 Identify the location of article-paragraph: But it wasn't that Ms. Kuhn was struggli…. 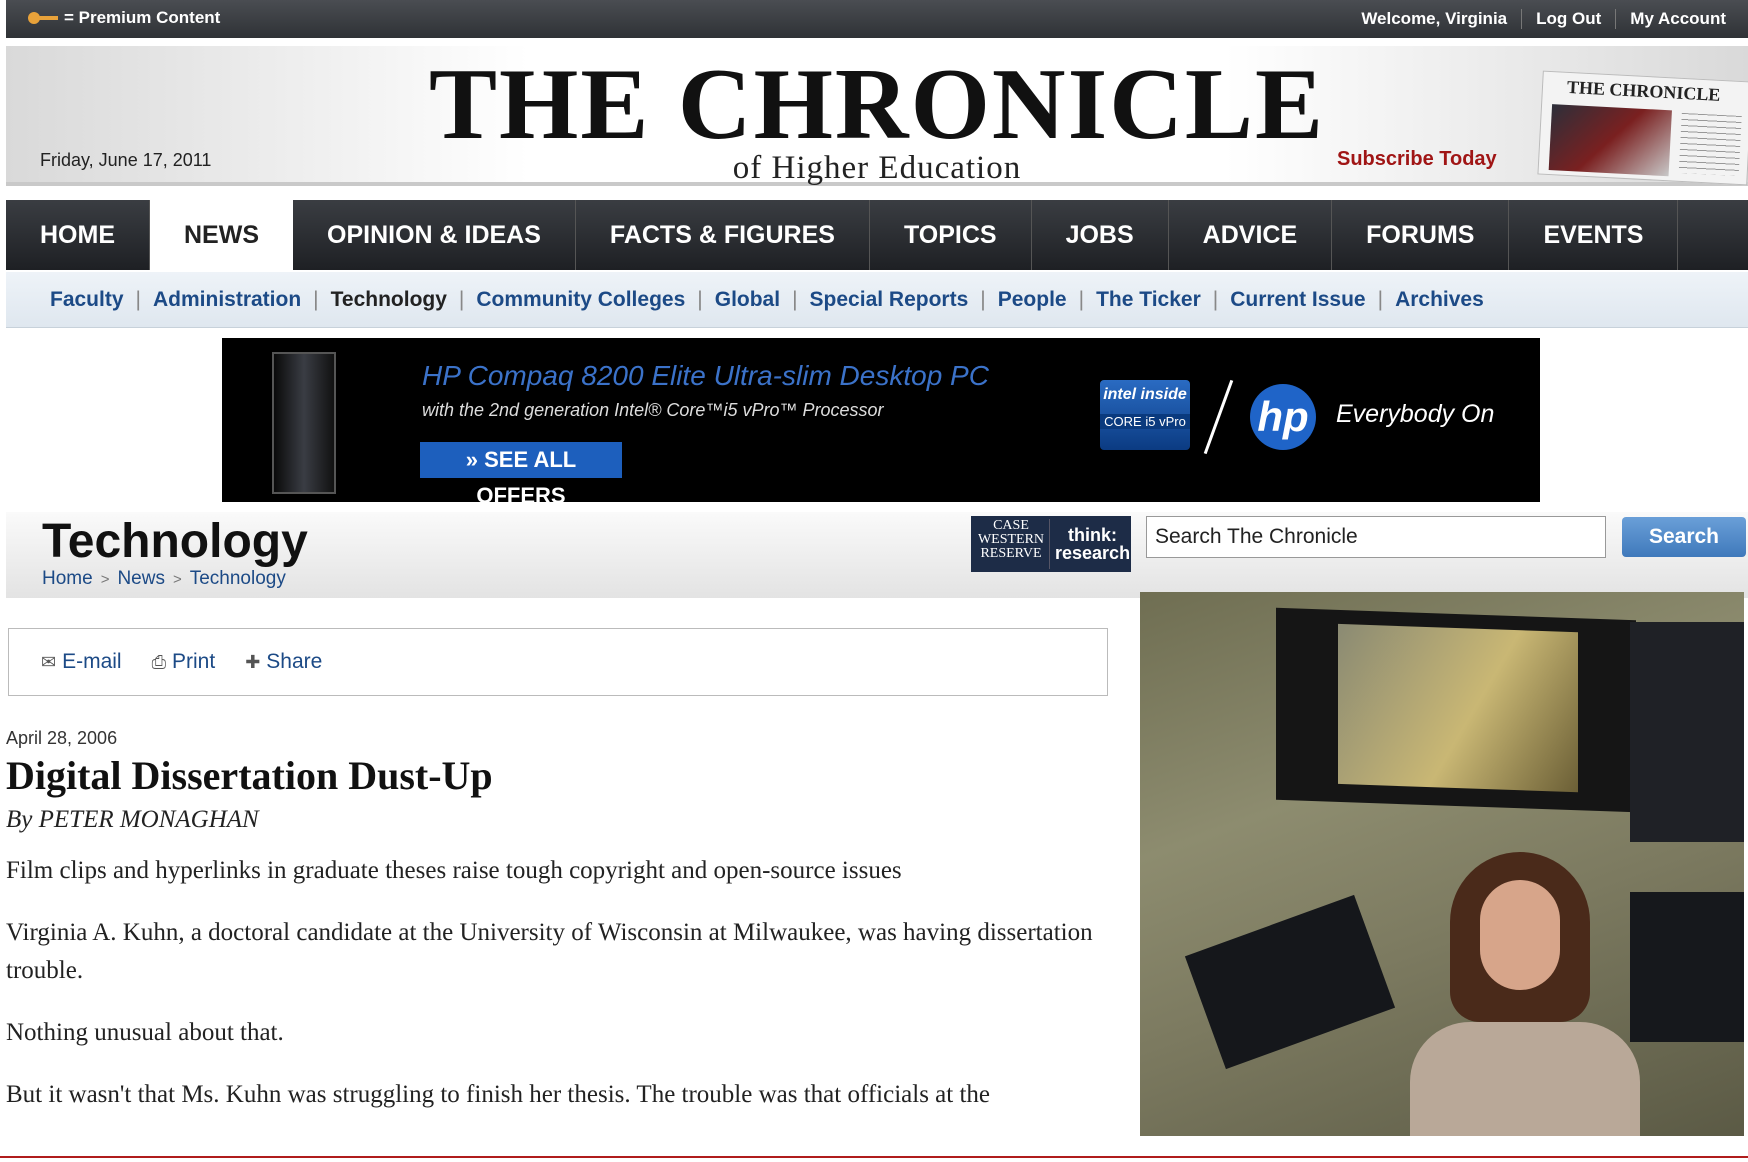
(498, 1094).